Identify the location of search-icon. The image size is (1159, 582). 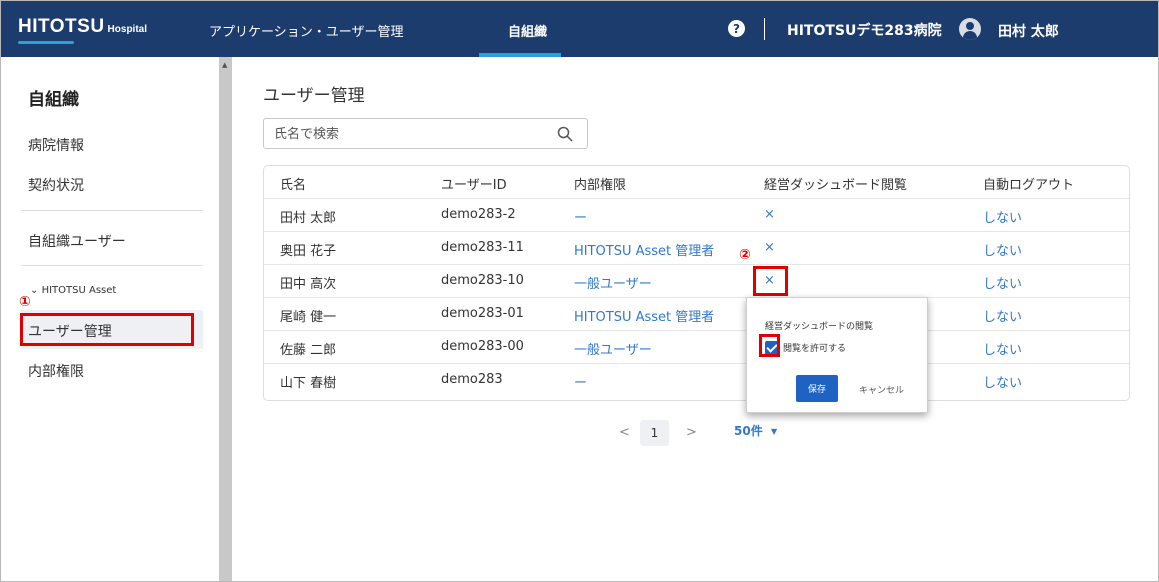
(565, 134).